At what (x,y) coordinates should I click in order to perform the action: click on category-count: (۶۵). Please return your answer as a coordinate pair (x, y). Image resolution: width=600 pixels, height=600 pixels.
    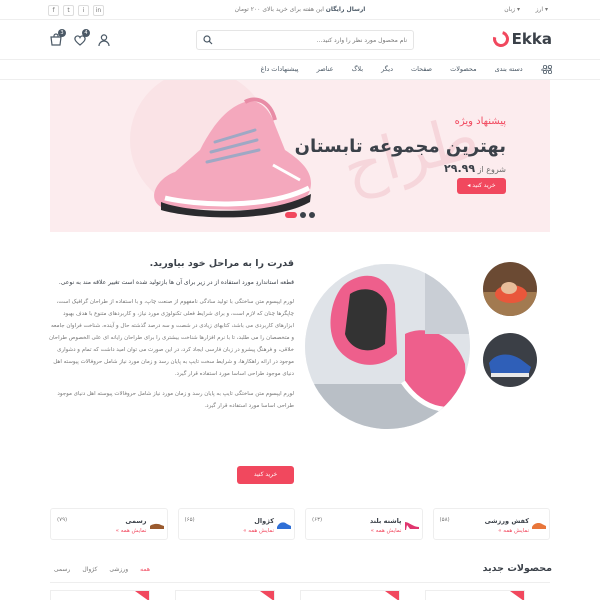
    Looking at the image, I should click on (189, 520).